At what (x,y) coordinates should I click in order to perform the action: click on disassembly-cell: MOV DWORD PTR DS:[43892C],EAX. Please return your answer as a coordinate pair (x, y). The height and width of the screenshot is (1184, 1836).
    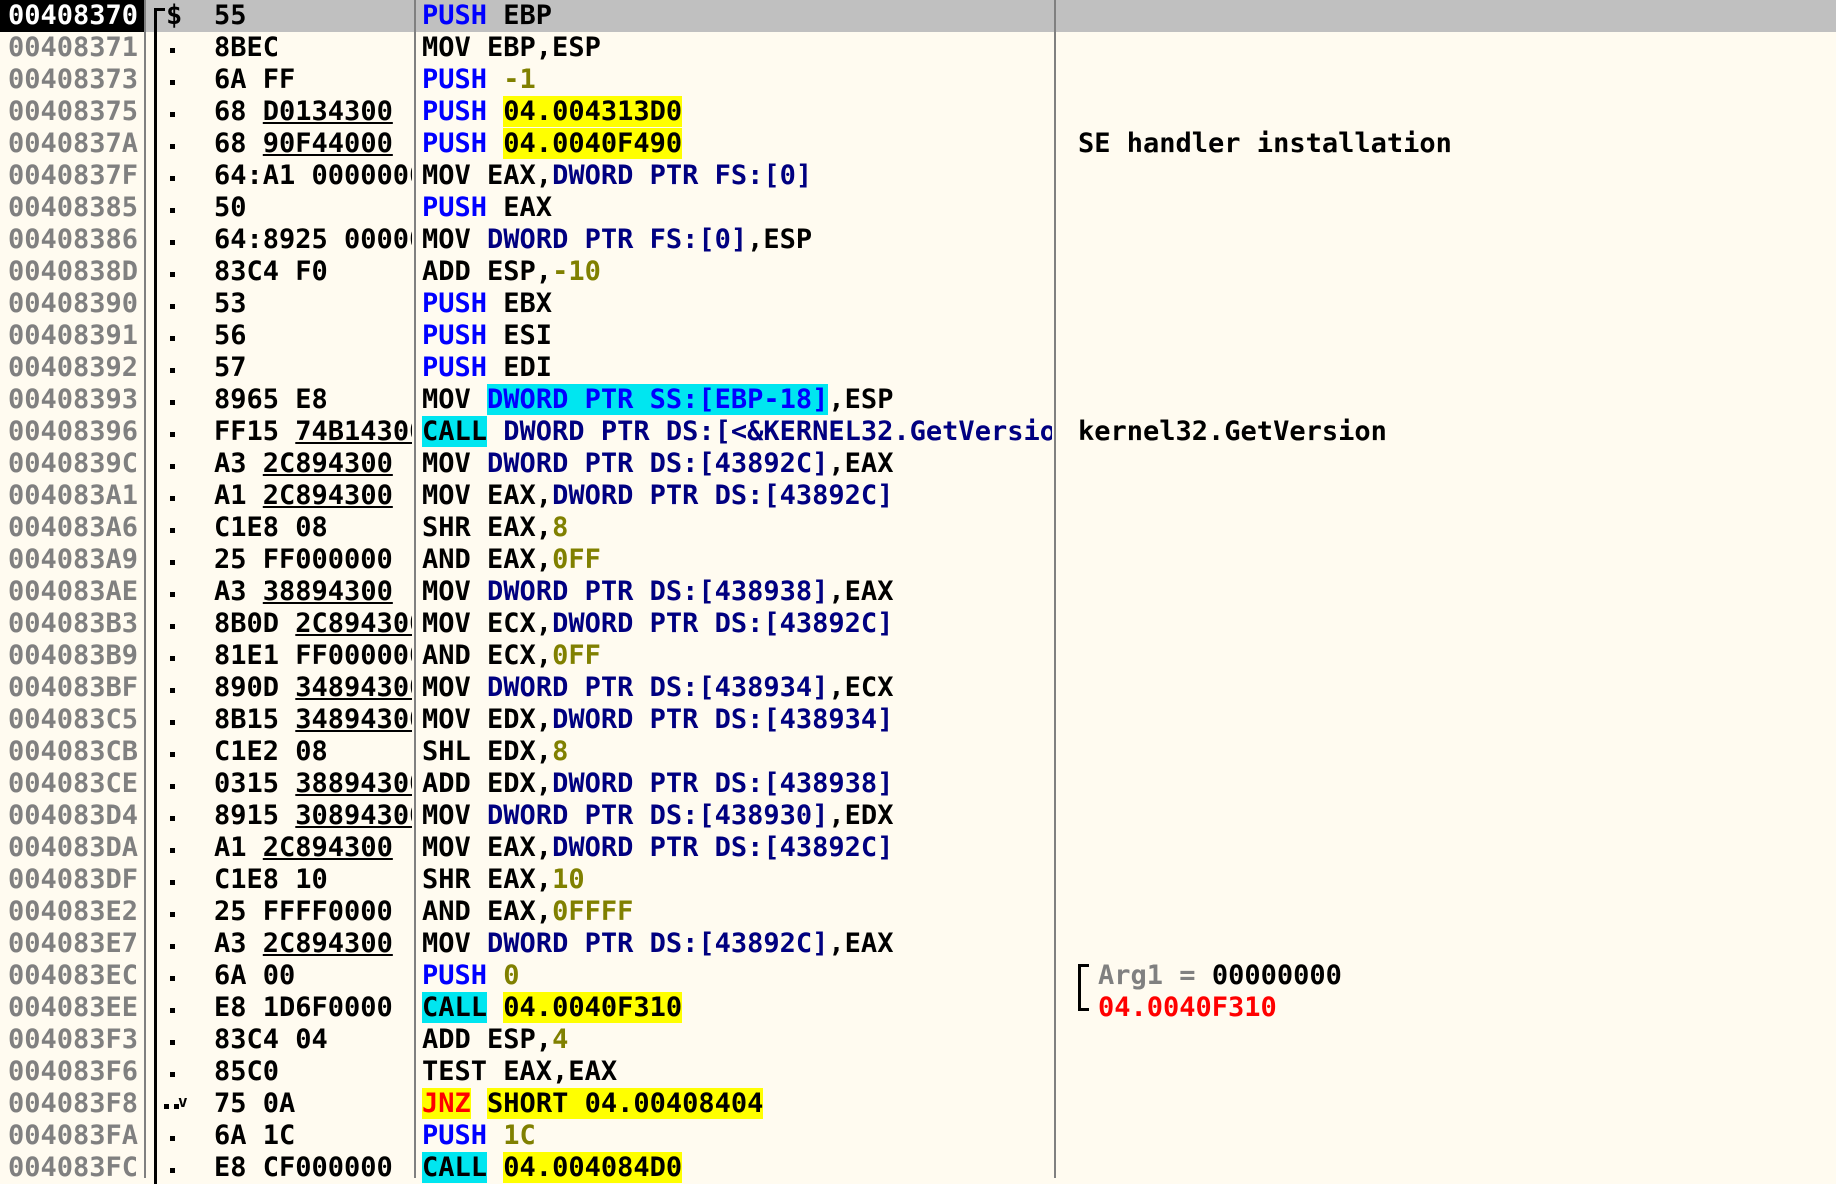
    Looking at the image, I should click on (658, 943).